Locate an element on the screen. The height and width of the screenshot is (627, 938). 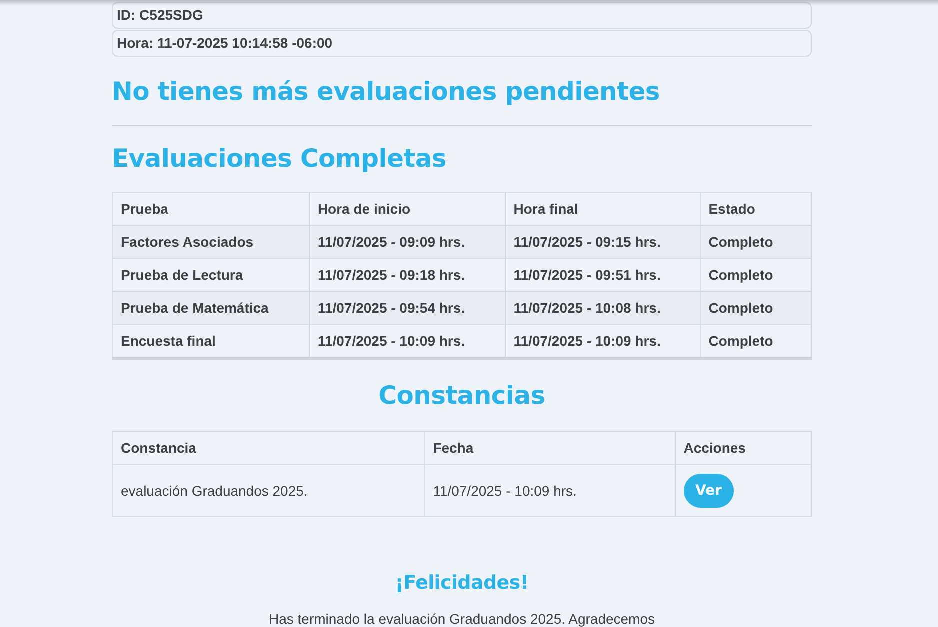
table-cell: 11/07/2025 - 09:54 hrs. is located at coordinates (407, 308).